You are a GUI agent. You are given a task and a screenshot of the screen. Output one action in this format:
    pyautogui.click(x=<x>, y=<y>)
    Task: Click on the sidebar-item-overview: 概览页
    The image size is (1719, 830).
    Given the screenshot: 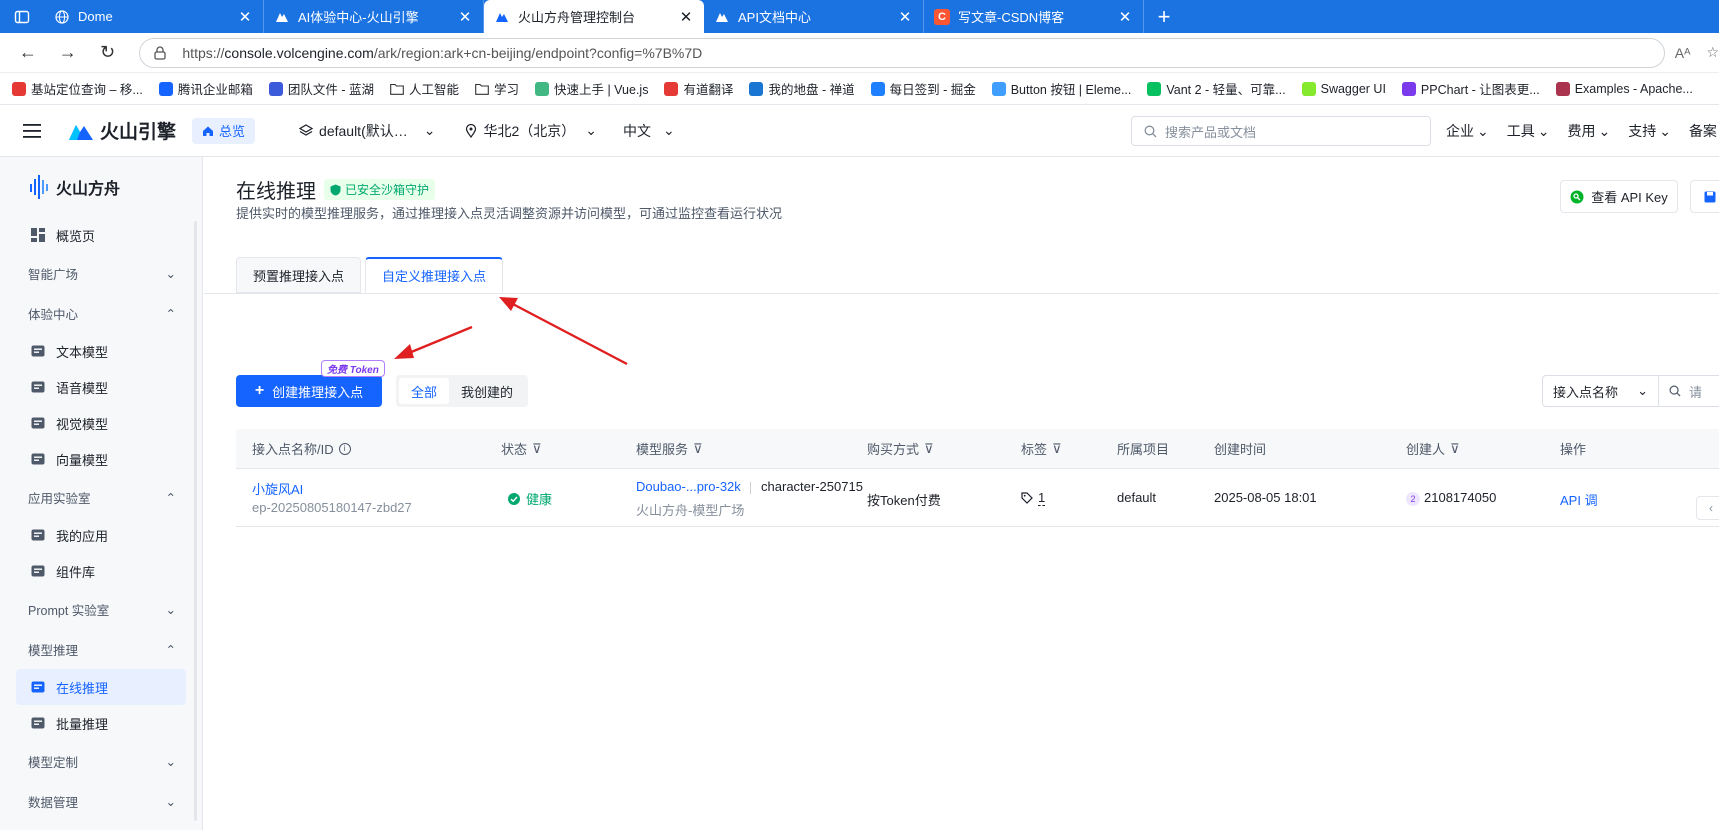 What is the action you would take?
    pyautogui.click(x=101, y=235)
    